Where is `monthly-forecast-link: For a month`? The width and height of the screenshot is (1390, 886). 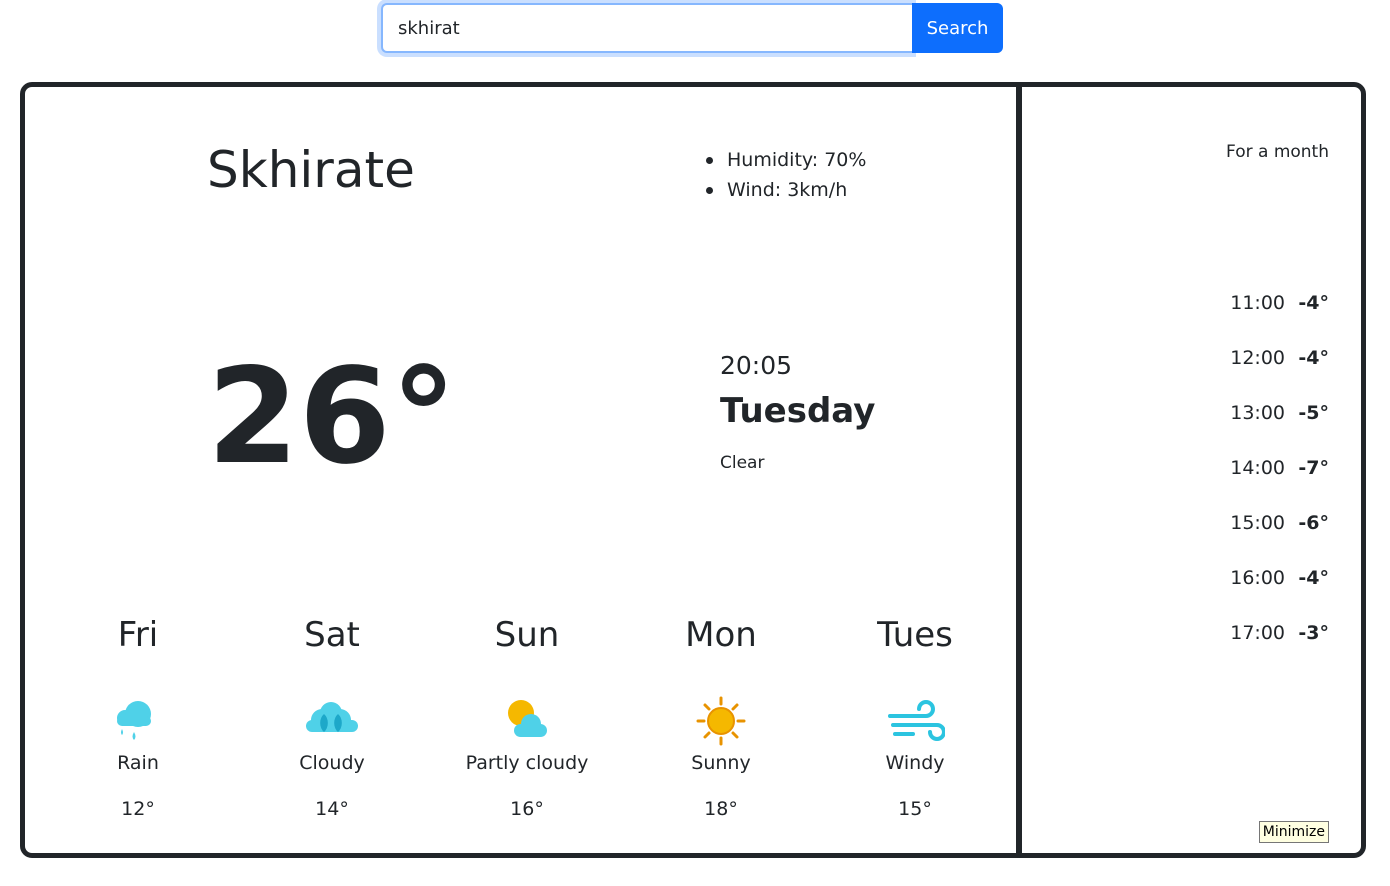 monthly-forecast-link: For a month is located at coordinates (1277, 152).